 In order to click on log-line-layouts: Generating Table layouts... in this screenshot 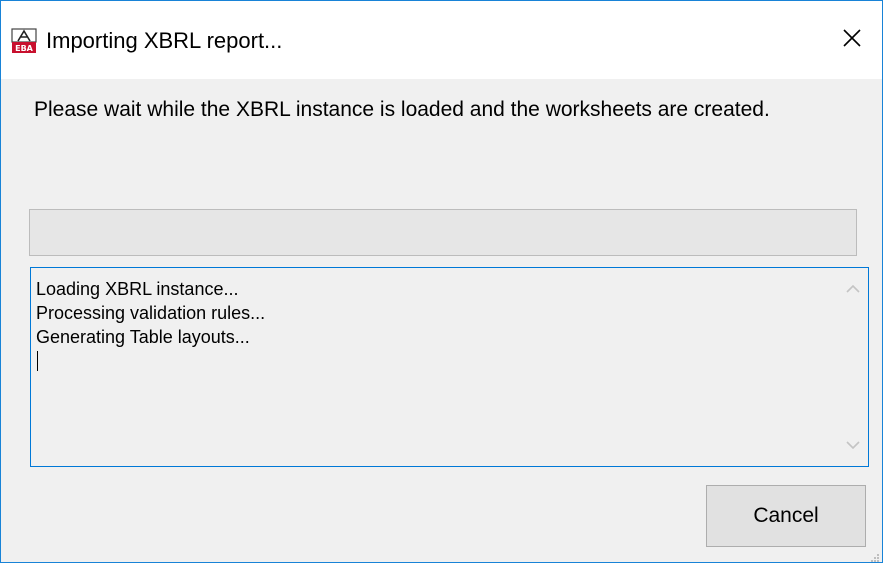, I will do `click(143, 337)`.